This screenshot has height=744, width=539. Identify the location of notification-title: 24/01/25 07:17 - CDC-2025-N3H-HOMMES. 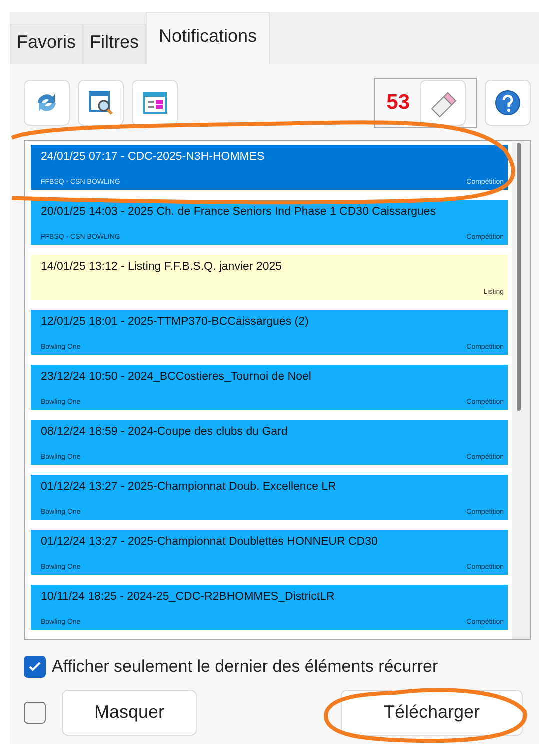
(153, 157).